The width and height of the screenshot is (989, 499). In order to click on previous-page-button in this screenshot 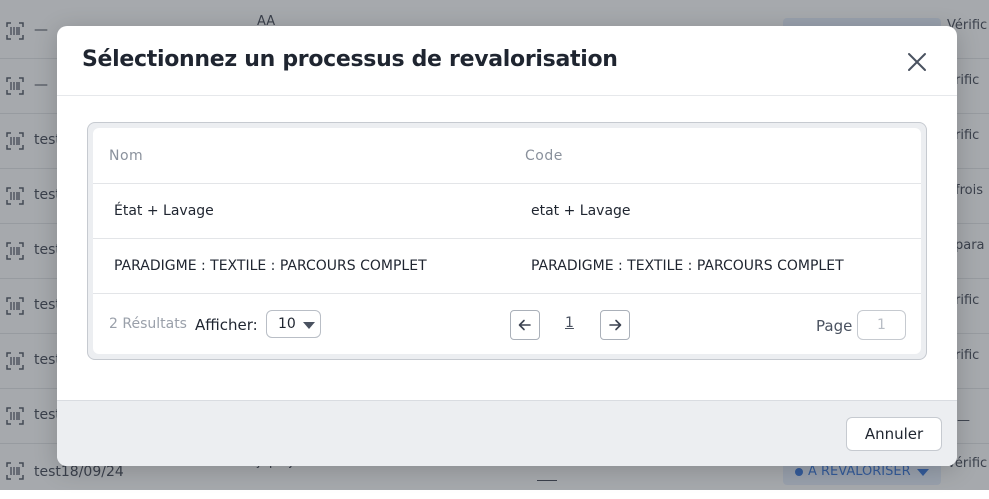, I will do `click(525, 325)`.